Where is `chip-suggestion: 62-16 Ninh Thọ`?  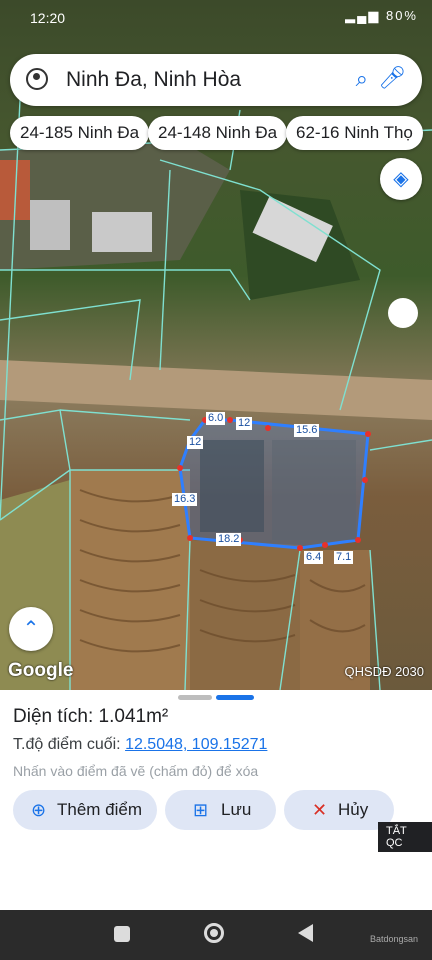
chip-suggestion: 62-16 Ninh Thọ is located at coordinates (354, 133).